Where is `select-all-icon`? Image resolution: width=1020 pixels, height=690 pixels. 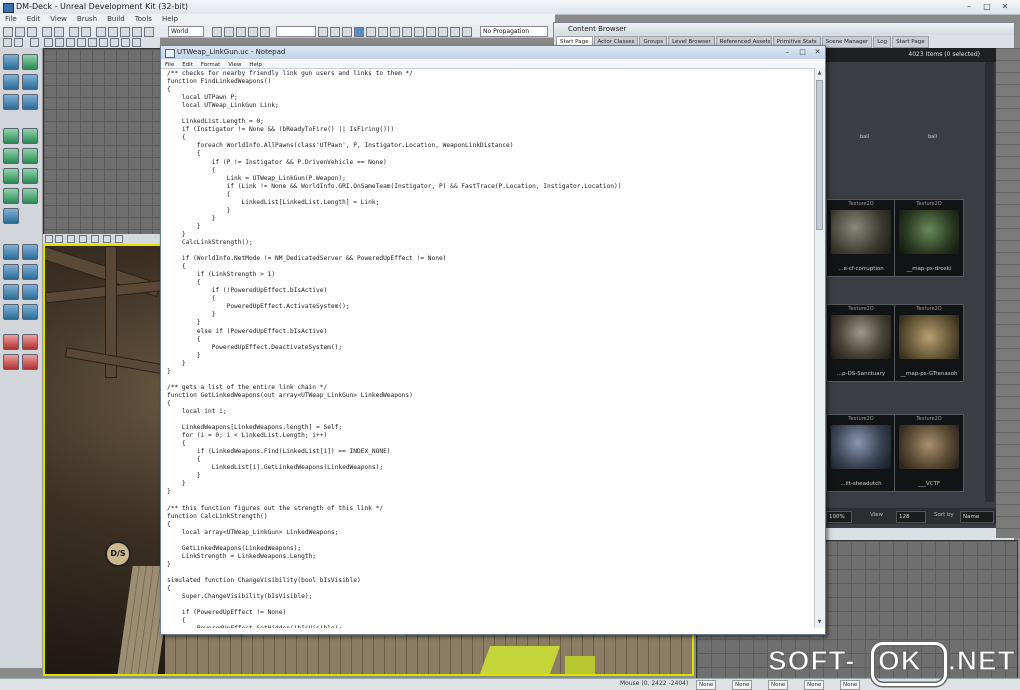
select-all-icon is located at coordinates (11, 312).